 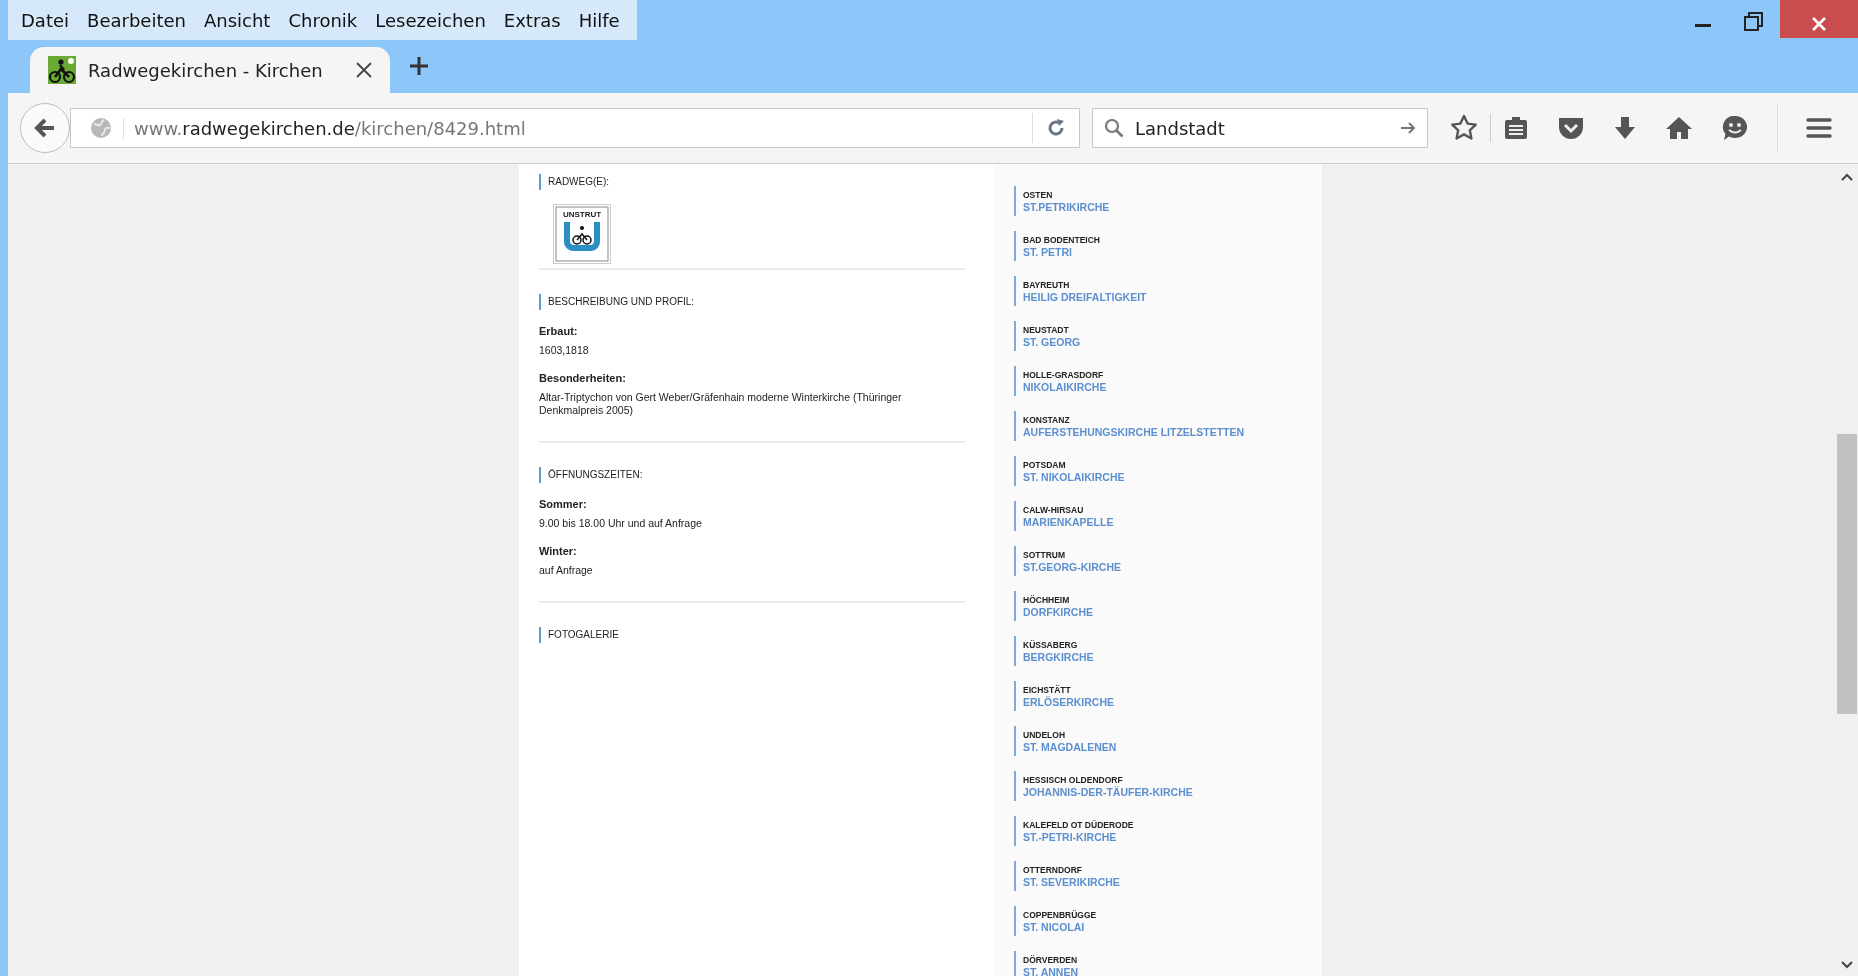 What do you see at coordinates (1172, 387) in the screenshot?
I see `church-link: NIKOLAIKIRCHE` at bounding box center [1172, 387].